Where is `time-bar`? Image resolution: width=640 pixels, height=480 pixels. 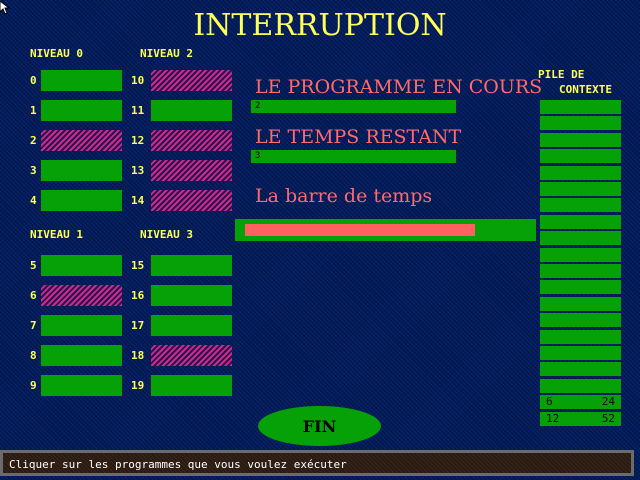
time-bar is located at coordinates (385, 230).